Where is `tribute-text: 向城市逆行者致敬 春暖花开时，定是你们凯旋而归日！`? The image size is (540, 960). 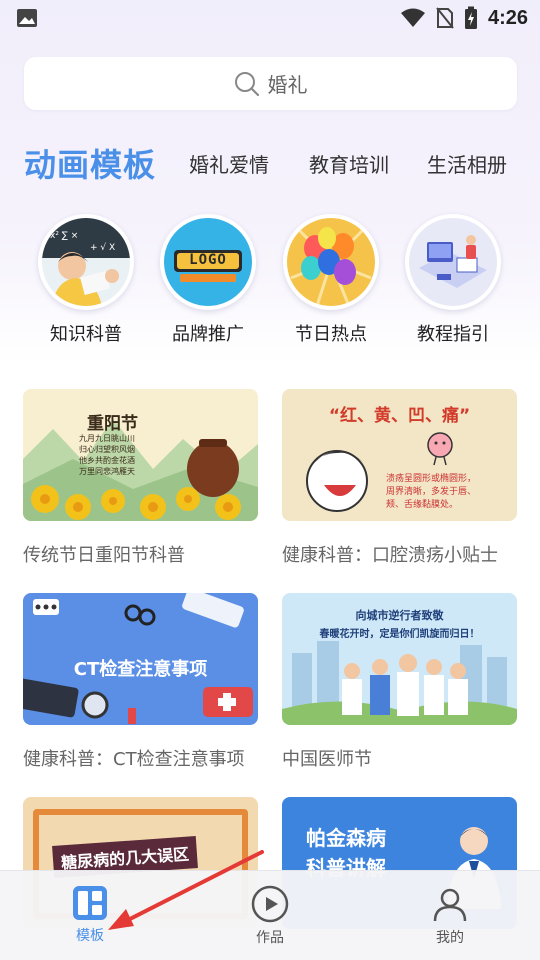
tribute-text: 向城市逆行者致敬 春暖花开时，定是你们凯旋而归日！ is located at coordinates (399, 623).